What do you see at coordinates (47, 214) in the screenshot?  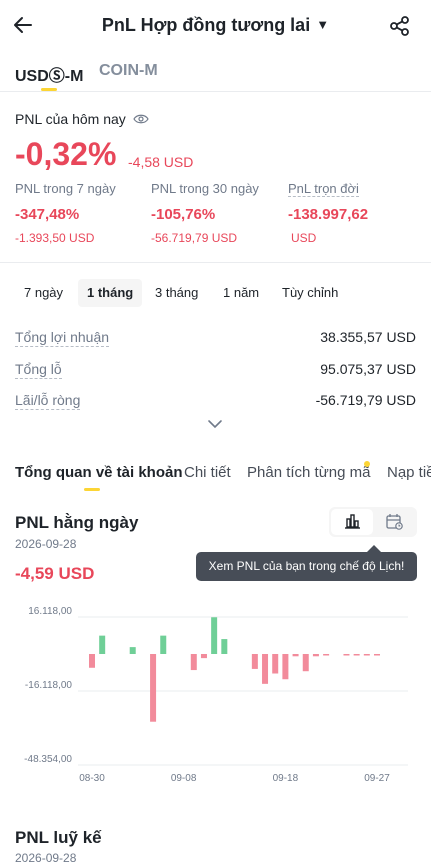 I see `stat-7d-value: -347,48%` at bounding box center [47, 214].